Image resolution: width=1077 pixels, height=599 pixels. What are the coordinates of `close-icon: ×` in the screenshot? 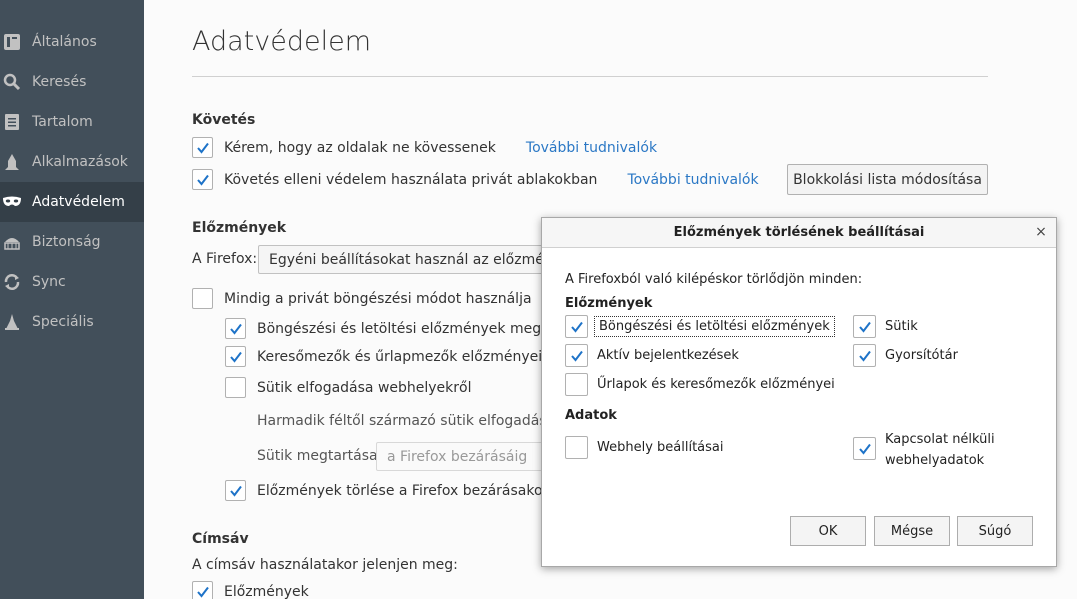 It's located at (1041, 232).